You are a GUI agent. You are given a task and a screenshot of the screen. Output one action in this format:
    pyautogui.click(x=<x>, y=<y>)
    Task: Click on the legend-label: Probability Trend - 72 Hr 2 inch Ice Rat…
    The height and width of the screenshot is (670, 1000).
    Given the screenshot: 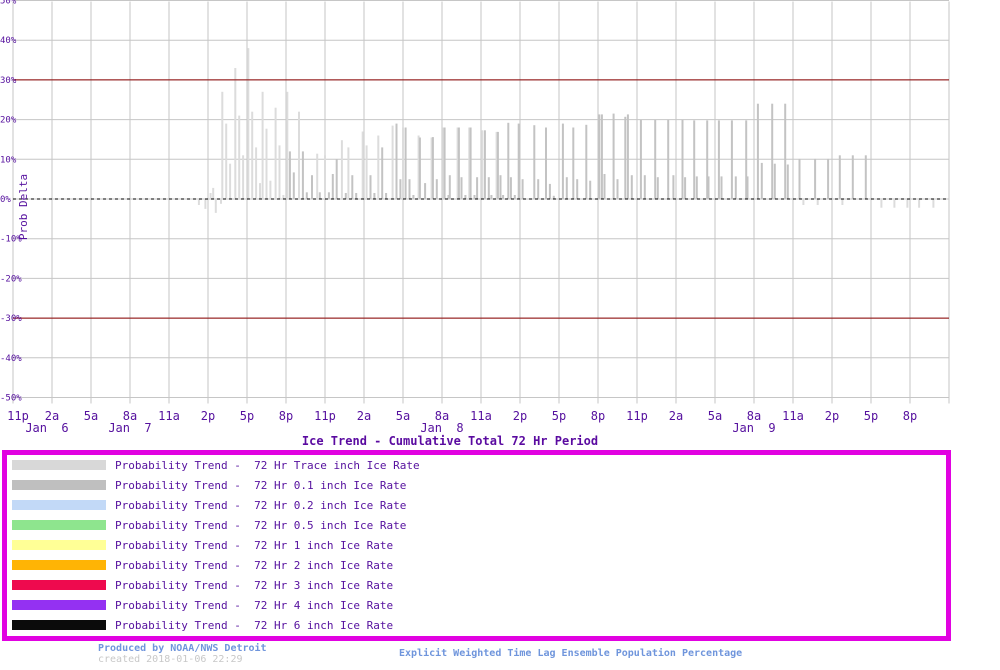 What is the action you would take?
    pyautogui.click(x=254, y=565)
    